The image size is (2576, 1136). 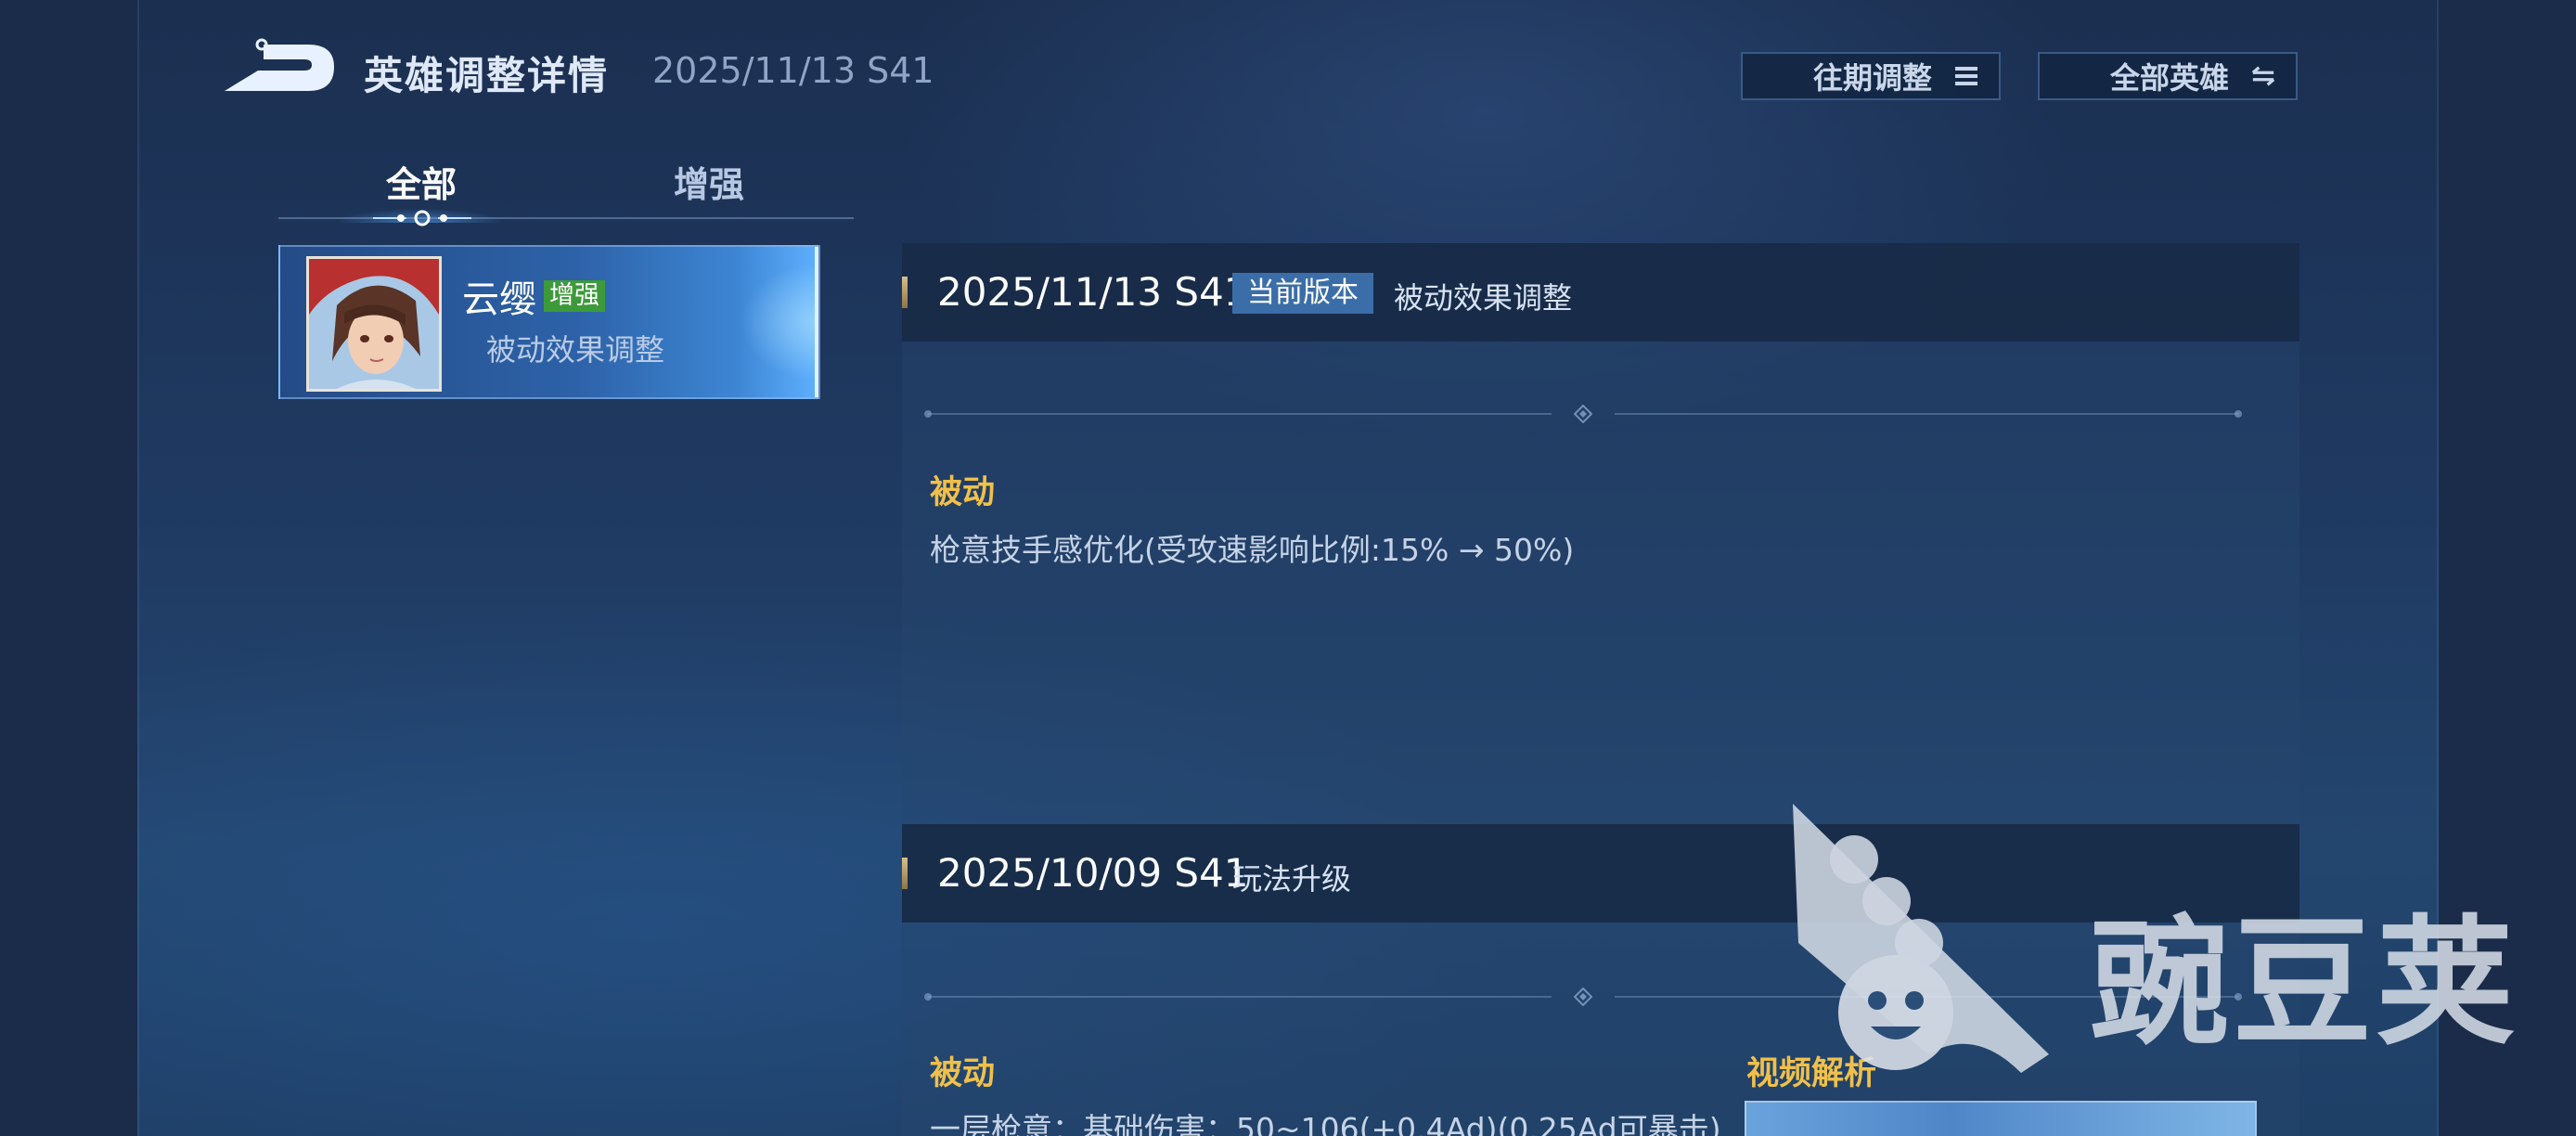 I want to click on section-note: 玩法升级, so click(x=1292, y=879).